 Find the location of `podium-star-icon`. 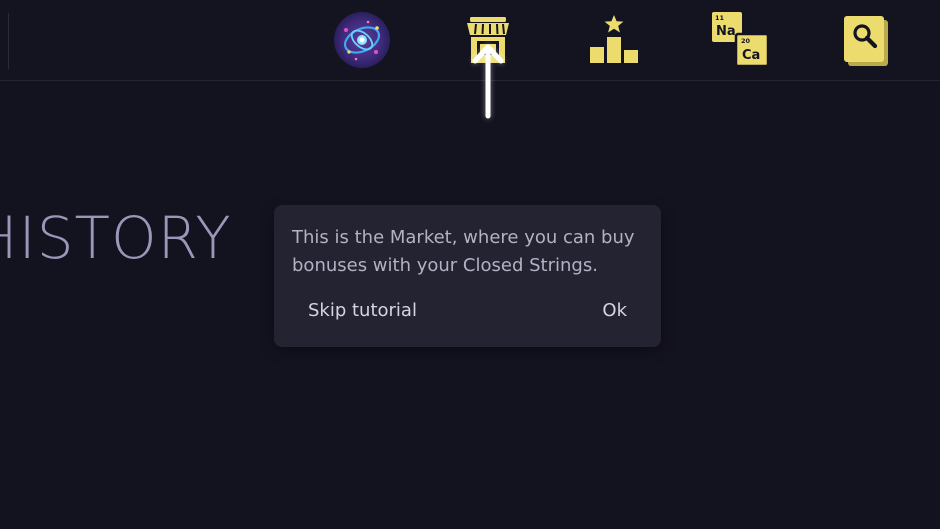

podium-star-icon is located at coordinates (614, 39).